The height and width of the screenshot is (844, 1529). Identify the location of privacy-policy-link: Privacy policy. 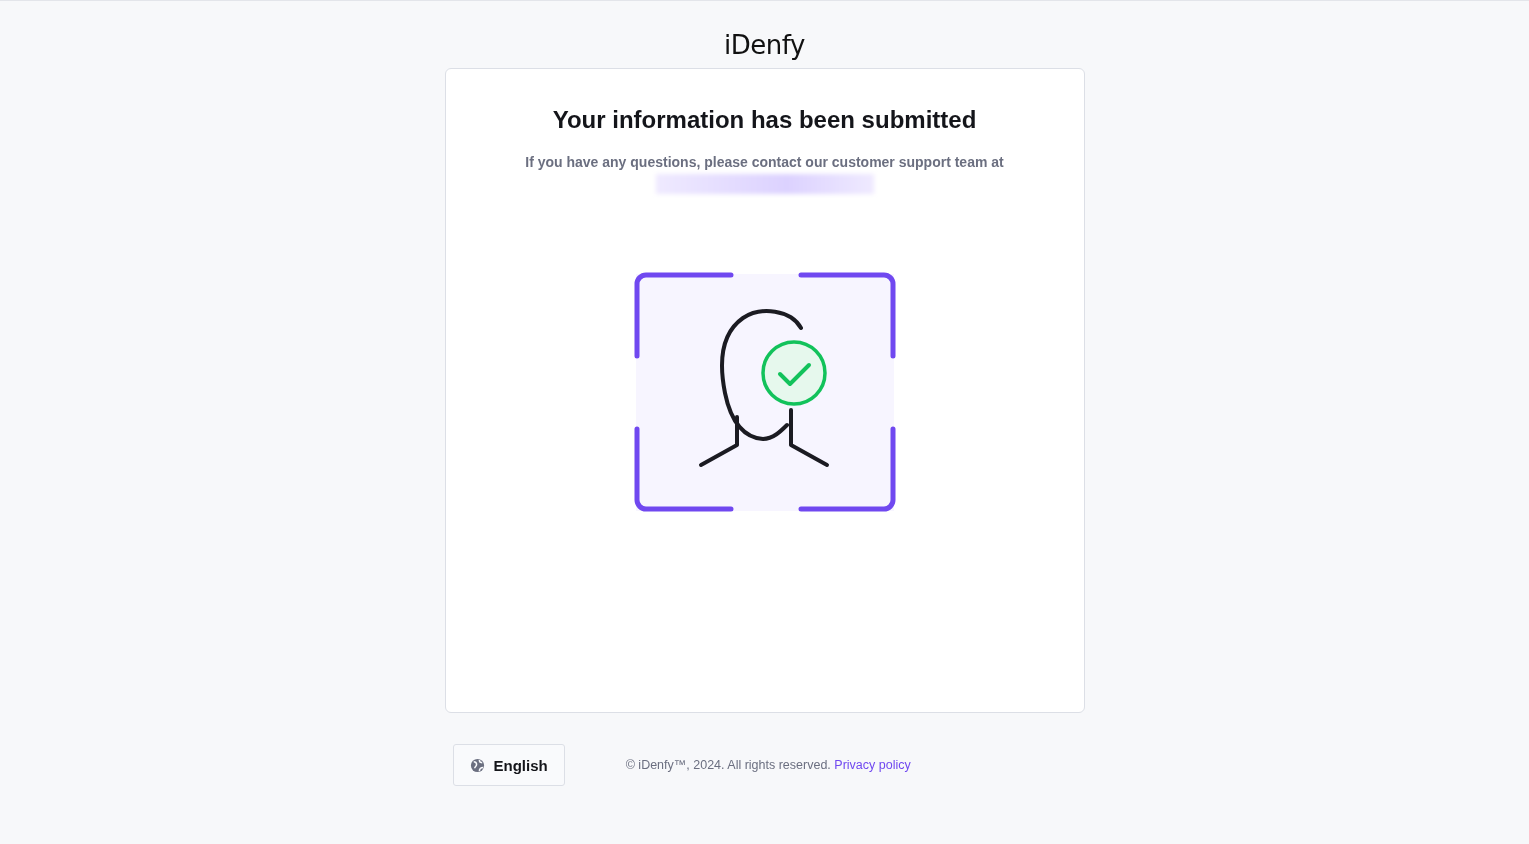
(872, 765).